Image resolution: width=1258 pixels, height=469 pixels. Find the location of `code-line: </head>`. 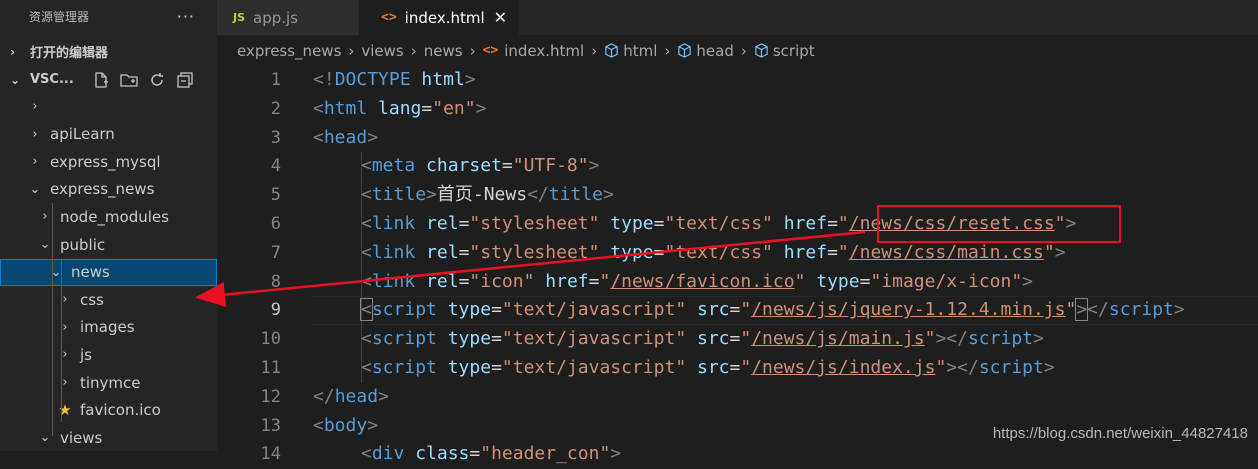

code-line: </head> is located at coordinates (351, 397).